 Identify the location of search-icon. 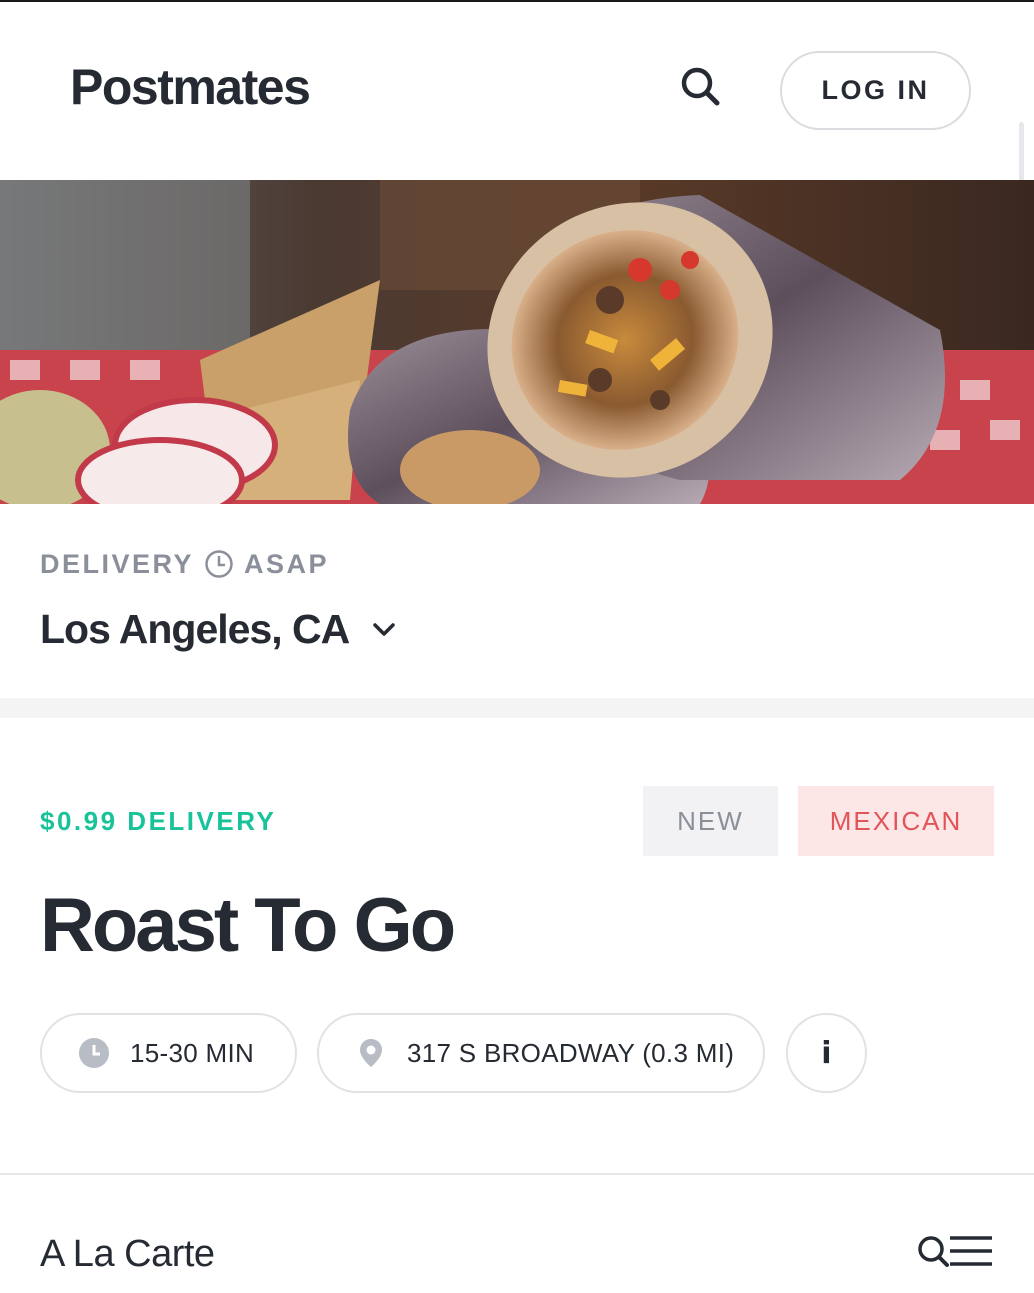
(700, 86).